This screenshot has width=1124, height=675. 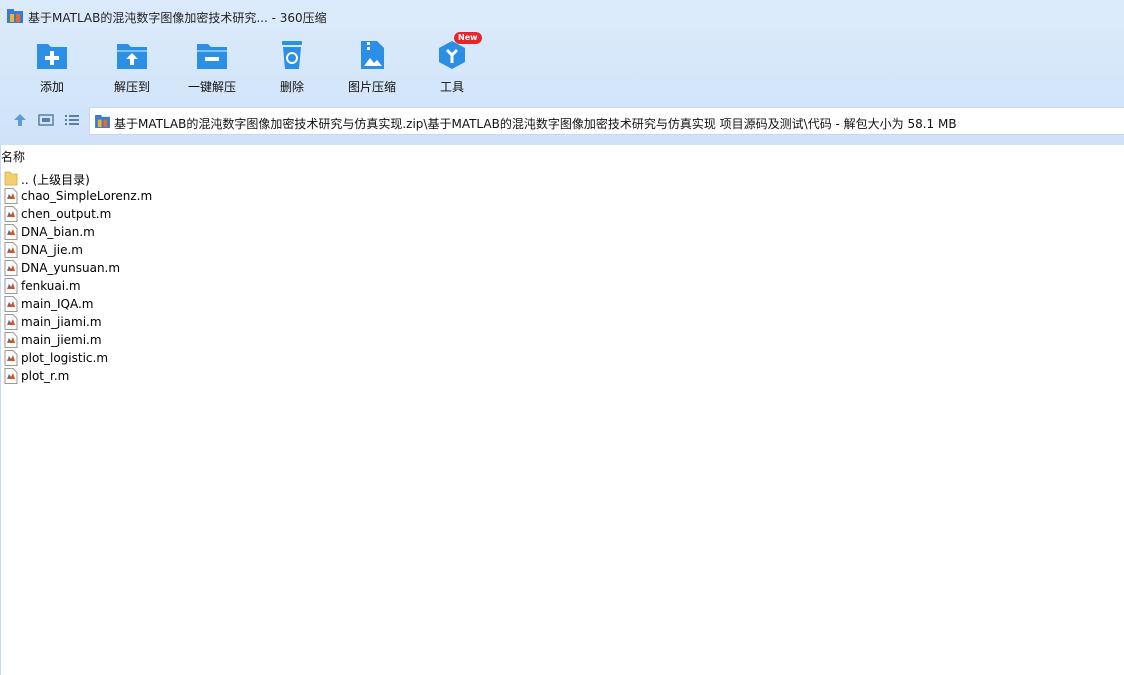 What do you see at coordinates (292, 55) in the screenshot?
I see `delete-icon` at bounding box center [292, 55].